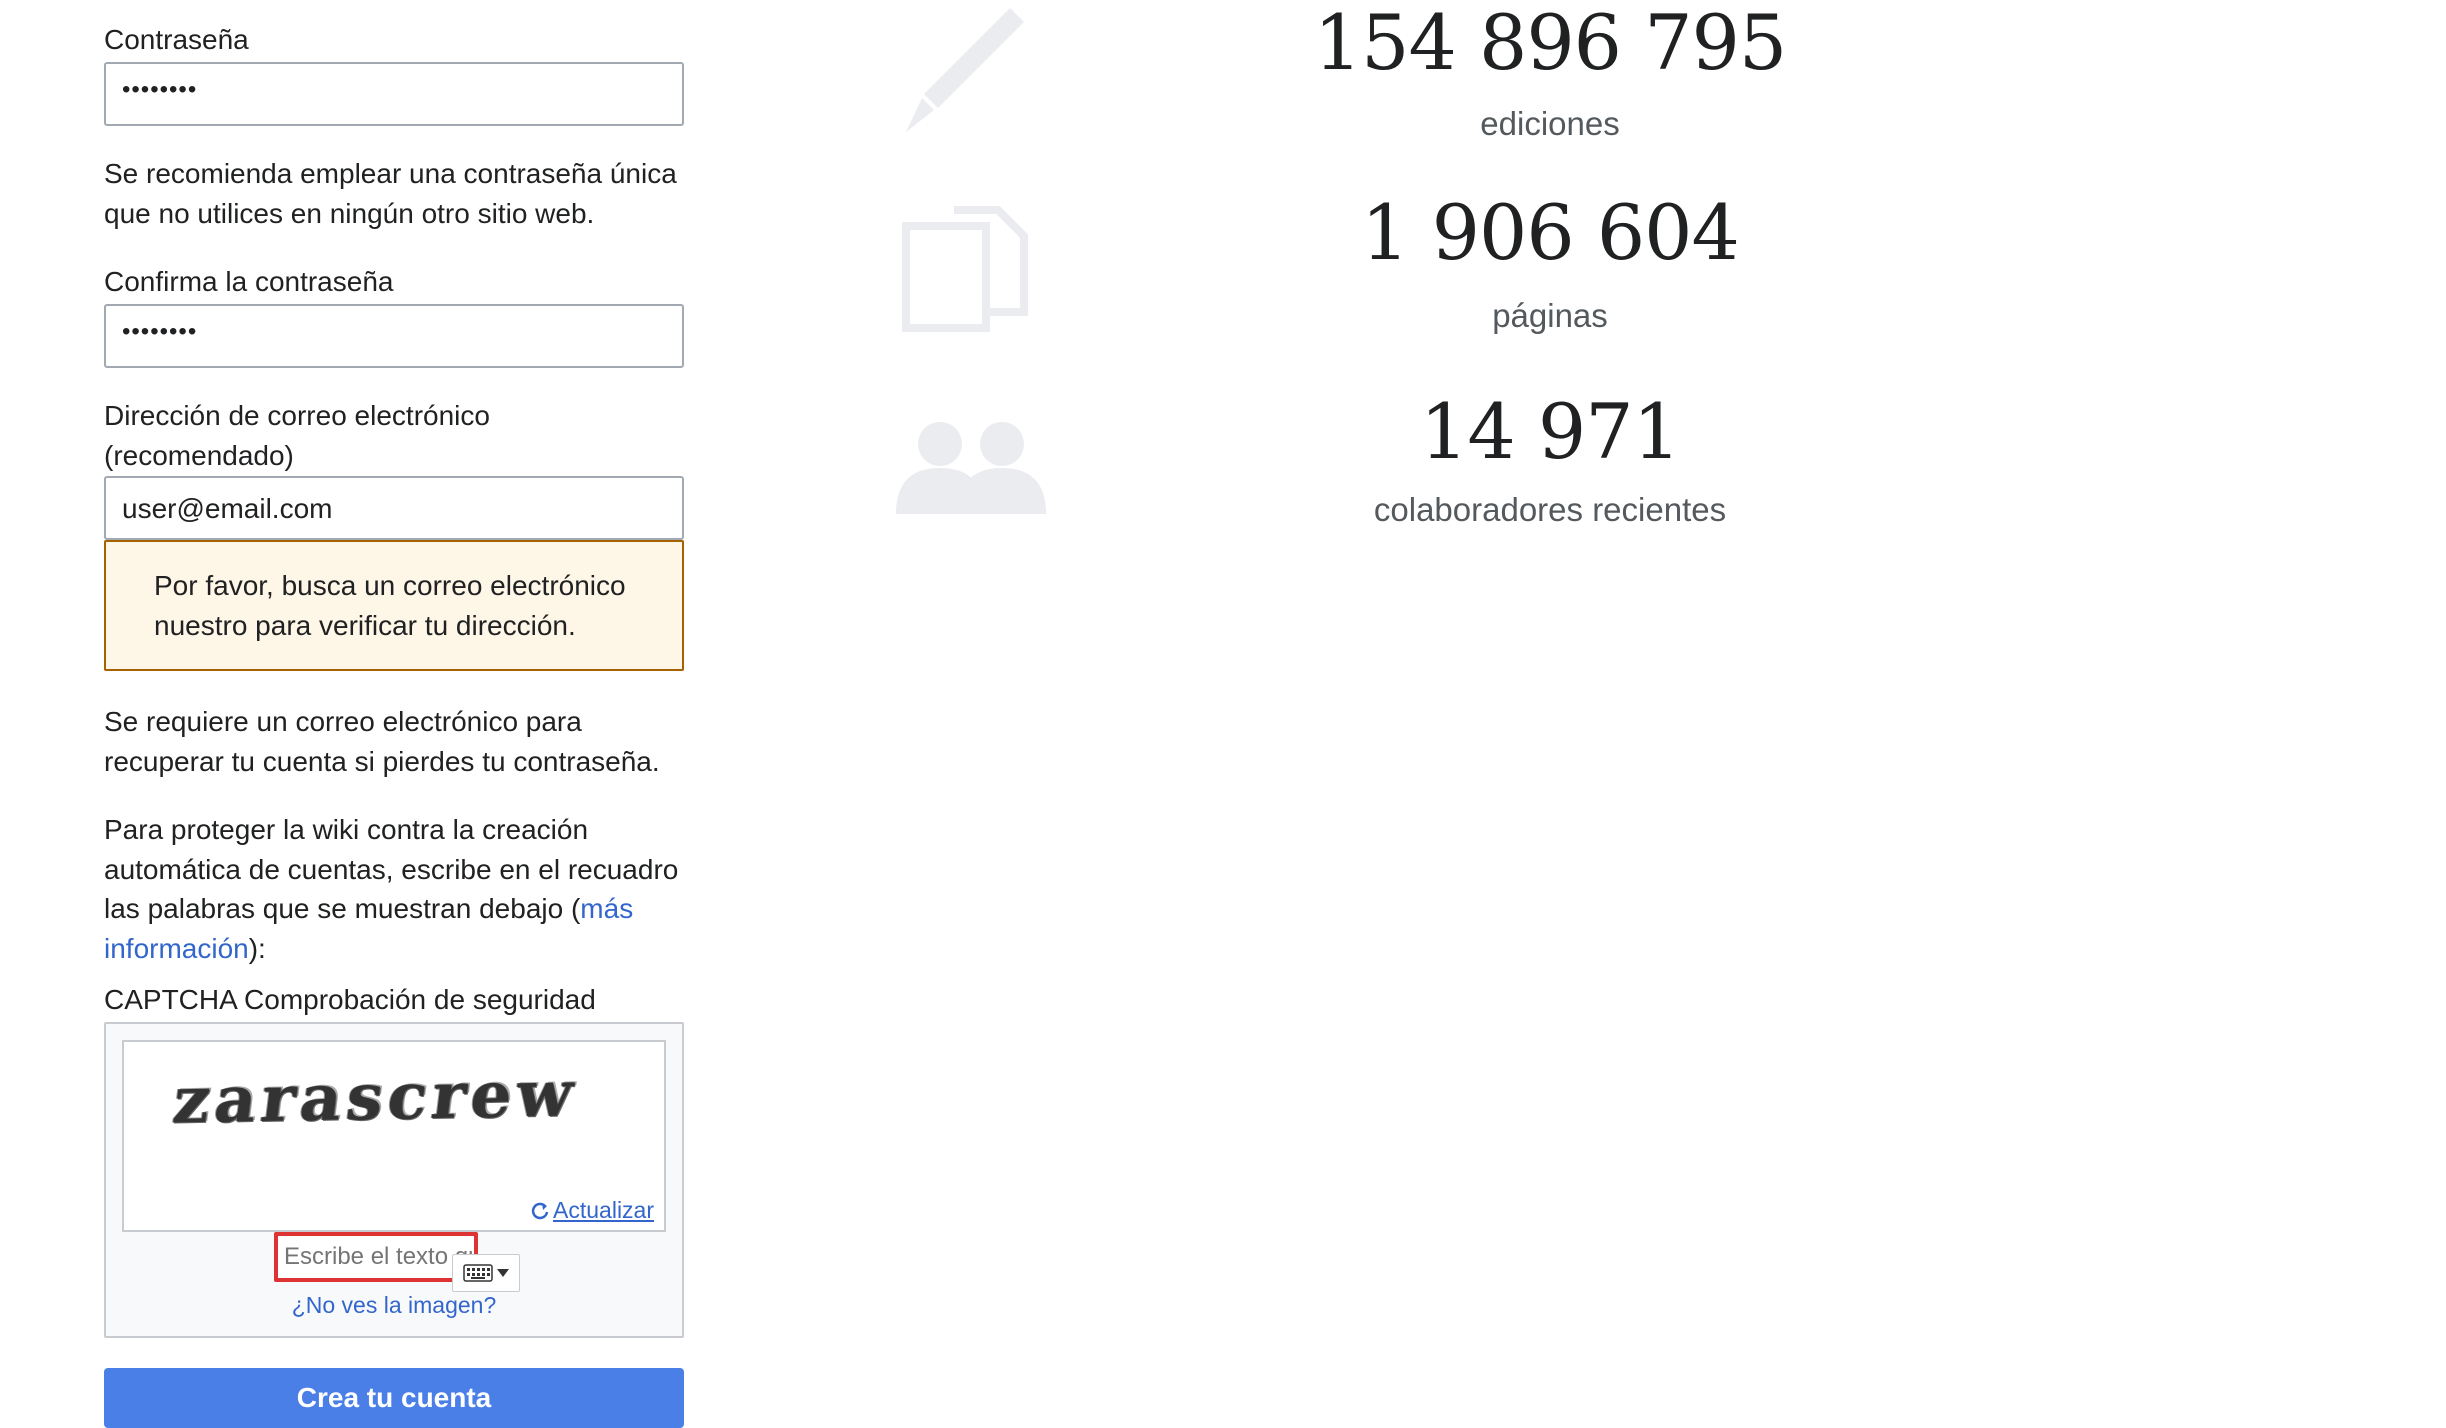 This screenshot has height=1428, width=2446. I want to click on captcha-refresh-button: Actualizar, so click(592, 1210).